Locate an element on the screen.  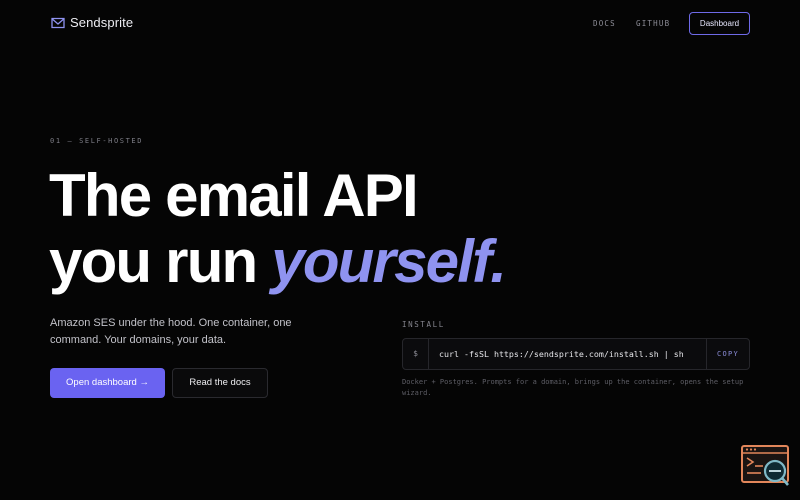
headline-accent: yourself. is located at coordinates (389, 261).